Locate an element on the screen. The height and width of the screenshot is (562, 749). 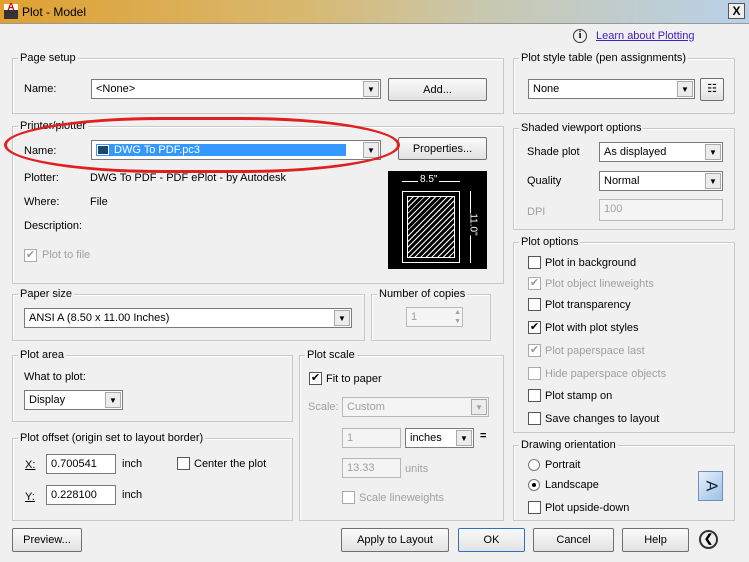
spin-arrows-icon: ▲ ▼ is located at coordinates (457, 317).